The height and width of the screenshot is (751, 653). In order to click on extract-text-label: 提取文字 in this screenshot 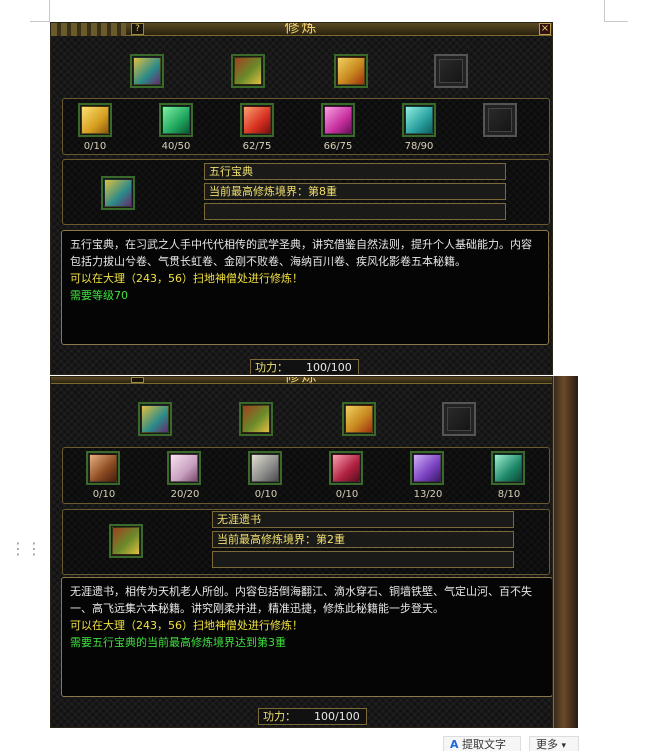, I will do `click(484, 744)`.